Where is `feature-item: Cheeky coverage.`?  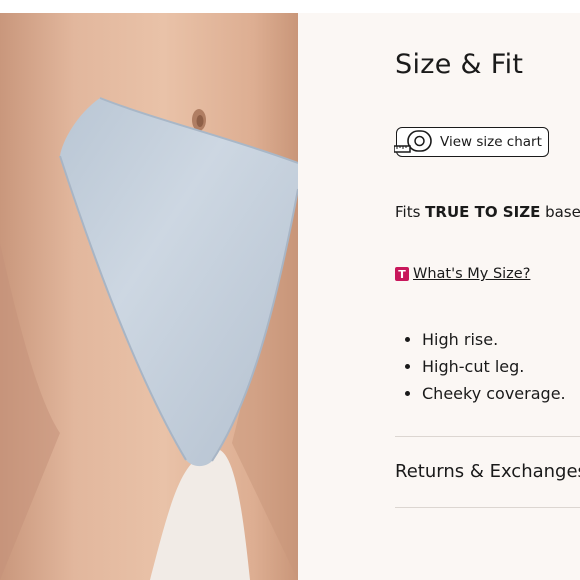 feature-item: Cheeky coverage. is located at coordinates (494, 393).